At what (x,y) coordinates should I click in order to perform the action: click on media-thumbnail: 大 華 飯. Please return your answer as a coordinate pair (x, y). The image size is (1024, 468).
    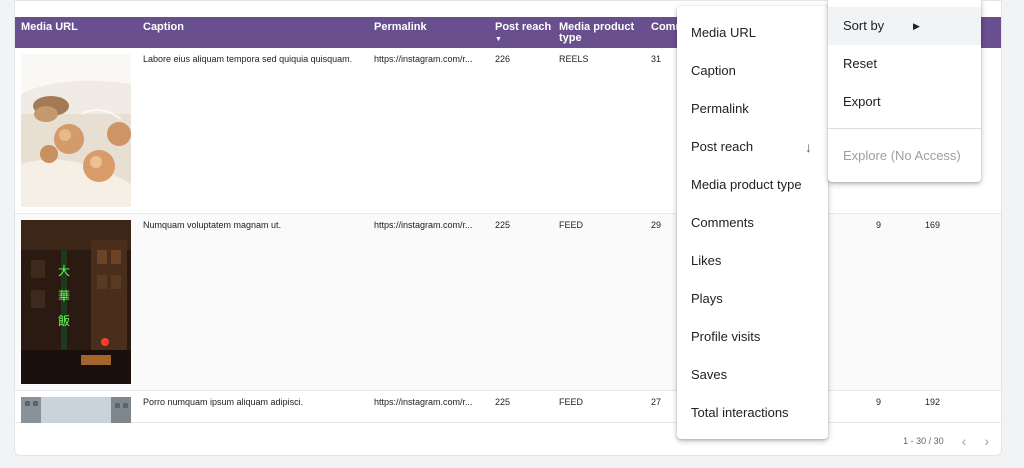
    Looking at the image, I should click on (76, 302).